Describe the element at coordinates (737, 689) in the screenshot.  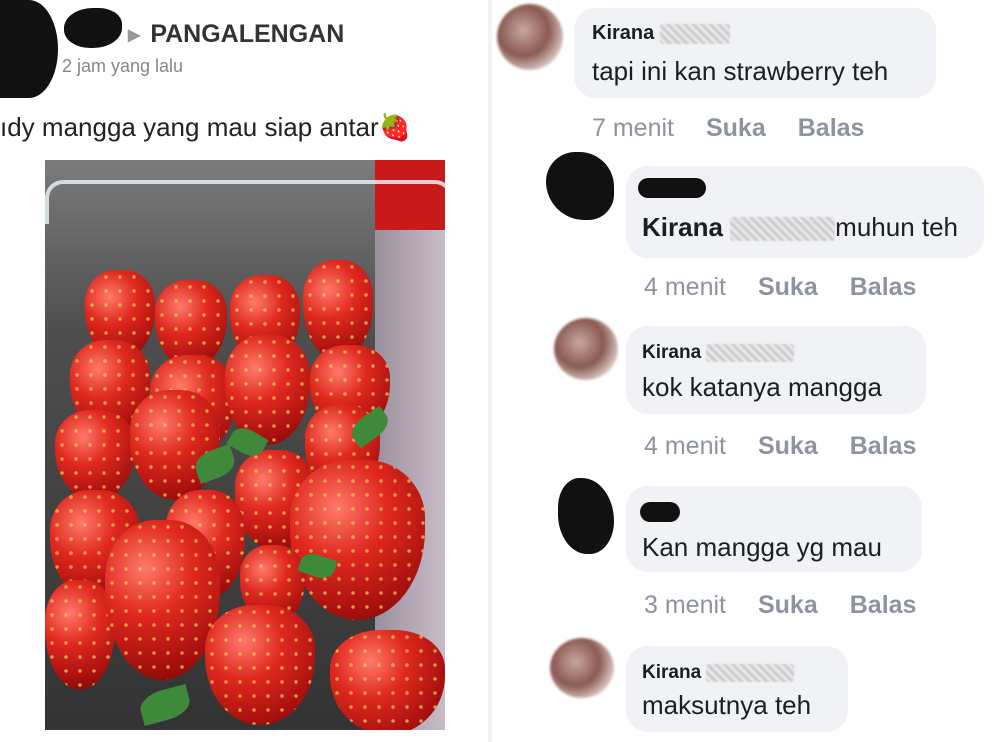
I see `comment-bubble: Kirana maksutnya teh` at that location.